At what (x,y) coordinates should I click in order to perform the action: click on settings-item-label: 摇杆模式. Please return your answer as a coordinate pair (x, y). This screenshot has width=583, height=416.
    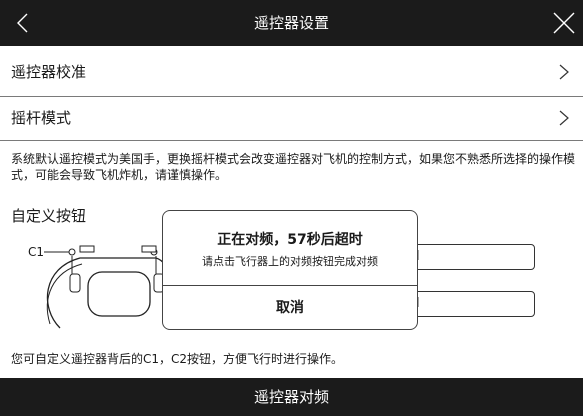
    Looking at the image, I should click on (41, 118).